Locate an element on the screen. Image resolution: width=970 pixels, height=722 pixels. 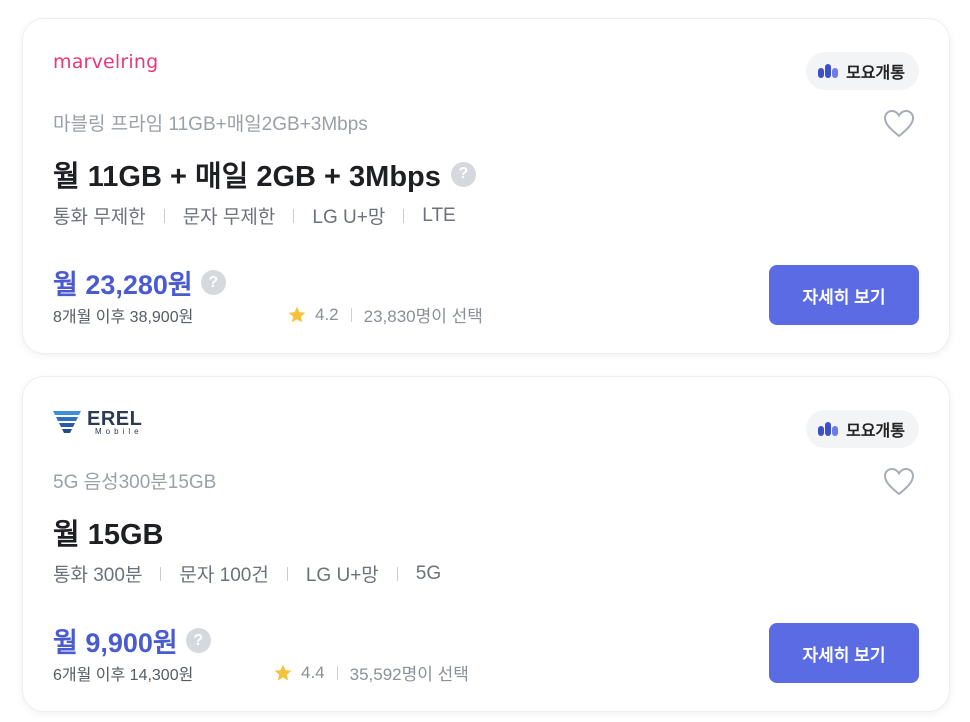
provider-logo-marvelring: marvelring is located at coordinates (106, 62).